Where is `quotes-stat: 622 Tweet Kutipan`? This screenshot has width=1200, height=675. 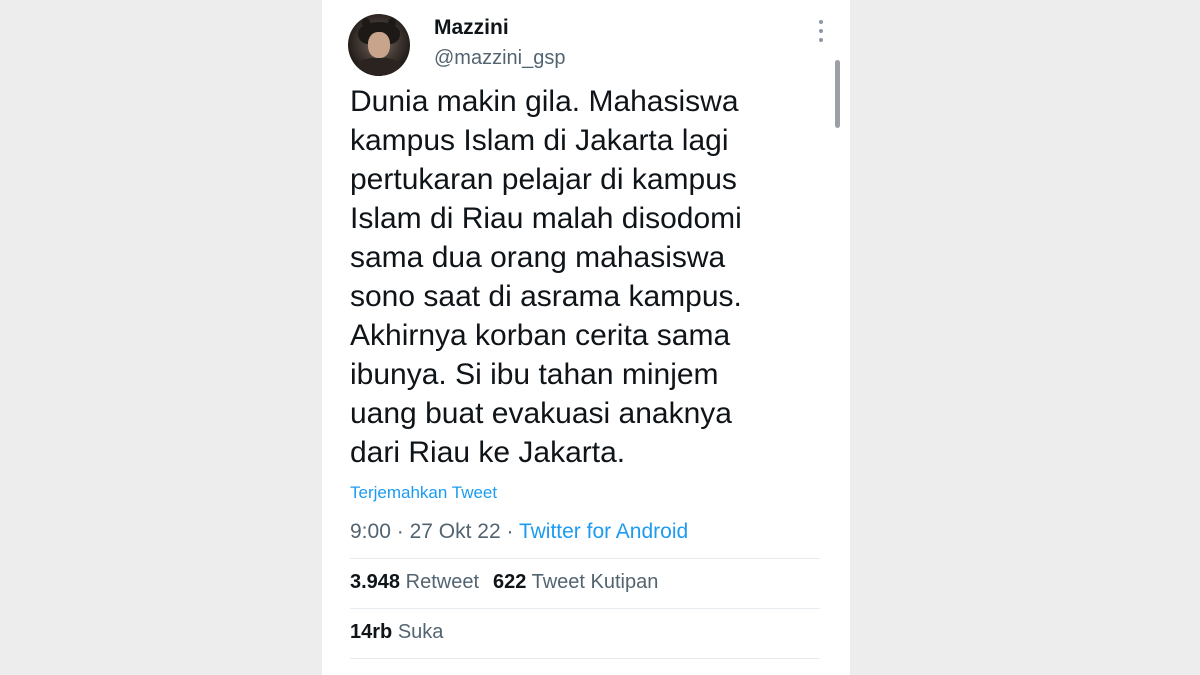 quotes-stat: 622 Tweet Kutipan is located at coordinates (575, 582).